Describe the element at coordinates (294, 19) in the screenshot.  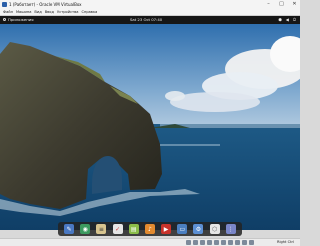
I see `power-icon: ⏻` at that location.